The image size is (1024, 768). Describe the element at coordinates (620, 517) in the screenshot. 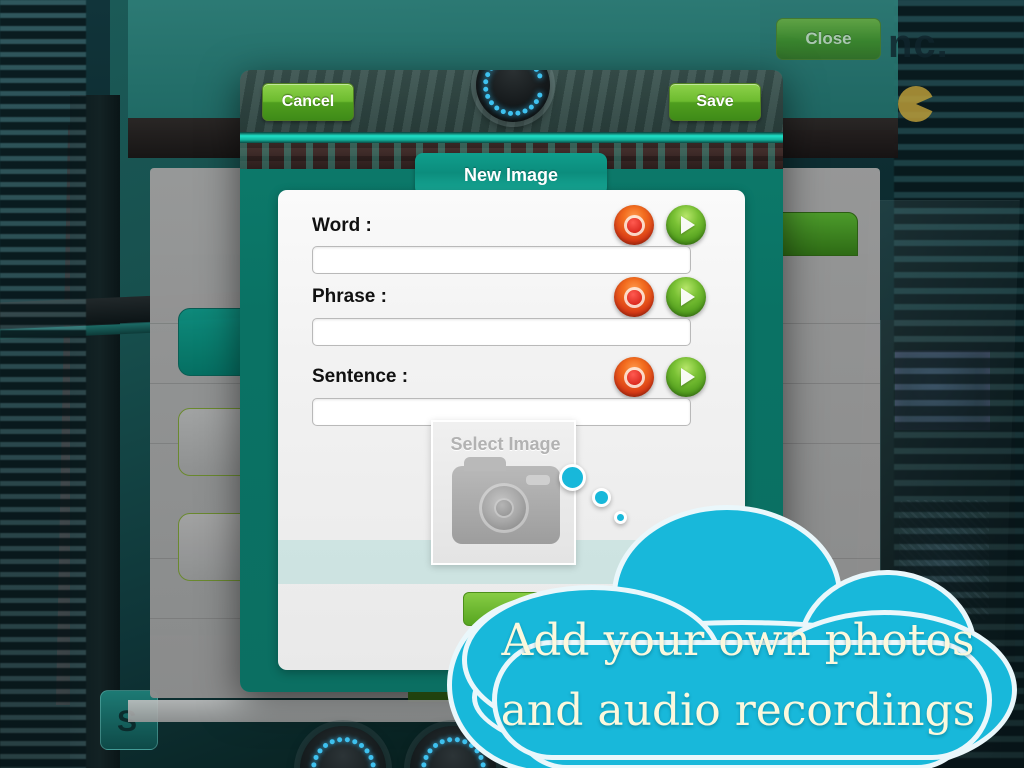

I see `bubble-small` at that location.